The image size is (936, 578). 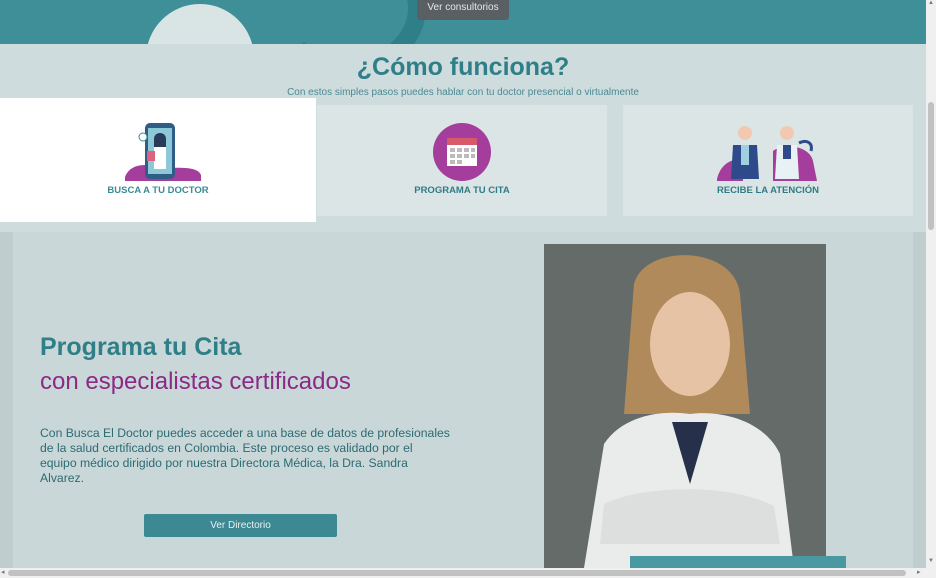 I want to click on phone-doctor-icon, so click(x=163, y=152).